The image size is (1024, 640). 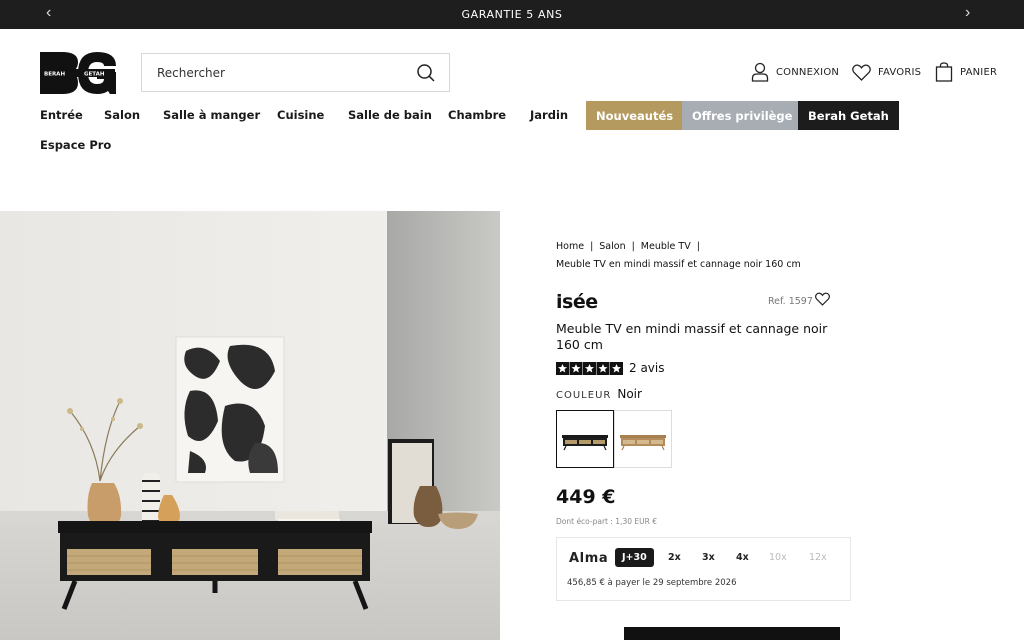 I want to click on cart-link: PANIER, so click(x=966, y=72).